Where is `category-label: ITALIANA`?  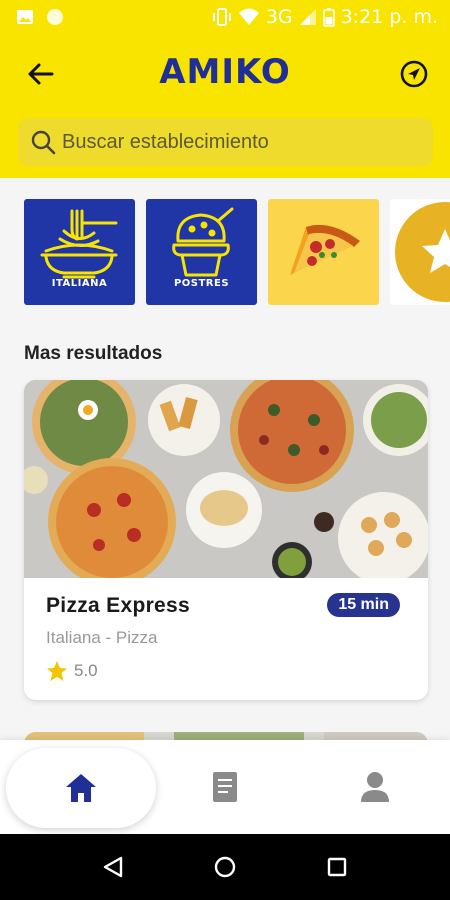 category-label: ITALIANA is located at coordinates (79, 283).